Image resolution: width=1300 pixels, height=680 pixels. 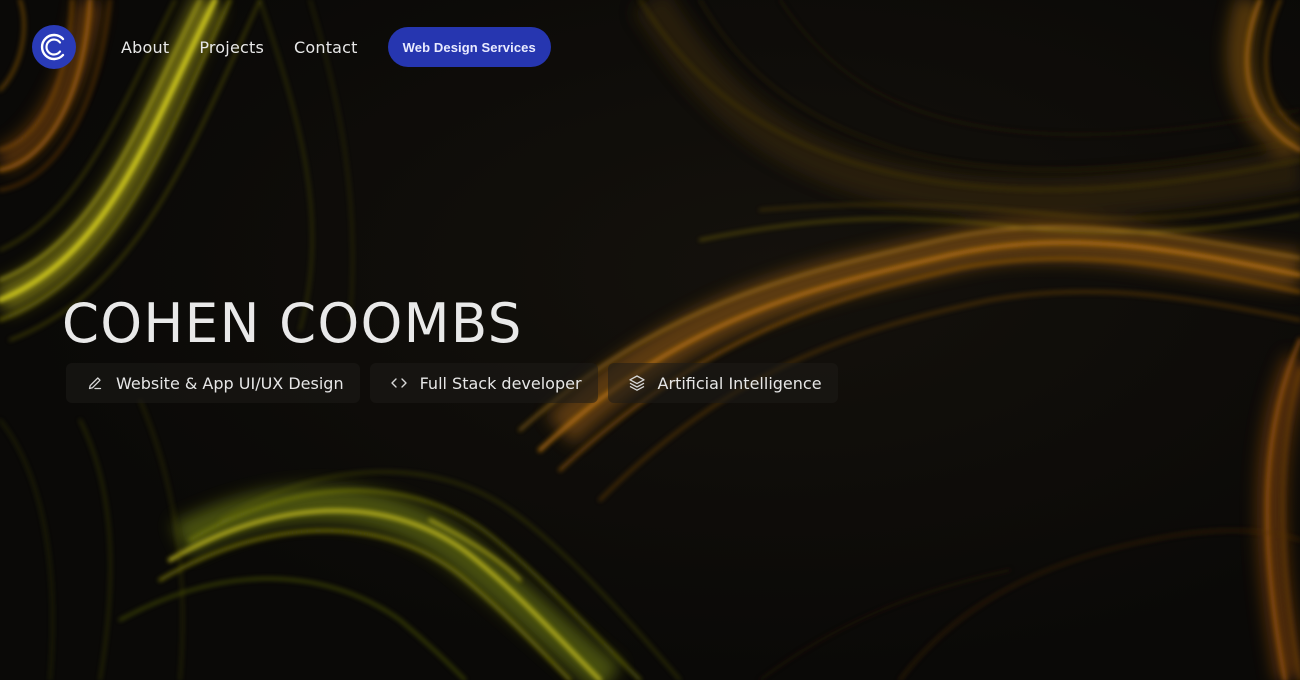 I want to click on logo-icon, so click(x=52, y=47).